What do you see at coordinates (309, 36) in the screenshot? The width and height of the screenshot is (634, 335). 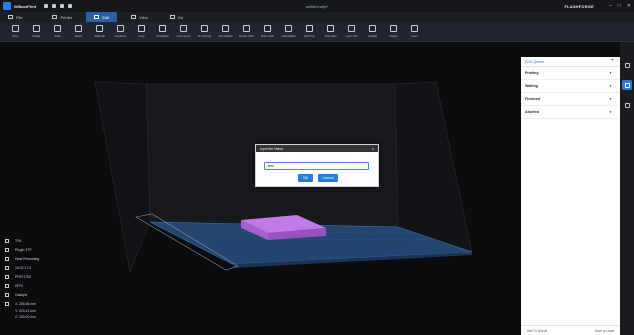 I see `tool-label: Add Prop` at bounding box center [309, 36].